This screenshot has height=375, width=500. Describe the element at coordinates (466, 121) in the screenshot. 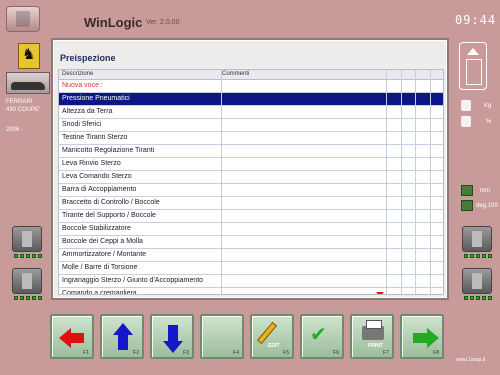

I see `fuel-icon` at that location.